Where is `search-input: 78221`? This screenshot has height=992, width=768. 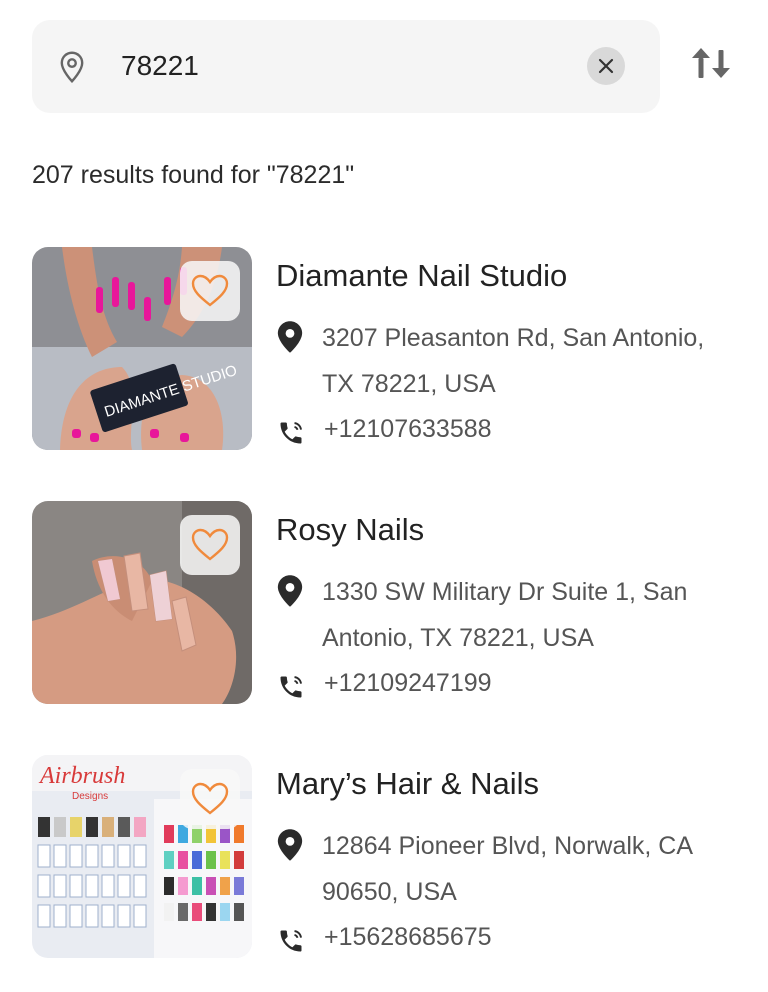
search-input: 78221 is located at coordinates (160, 66).